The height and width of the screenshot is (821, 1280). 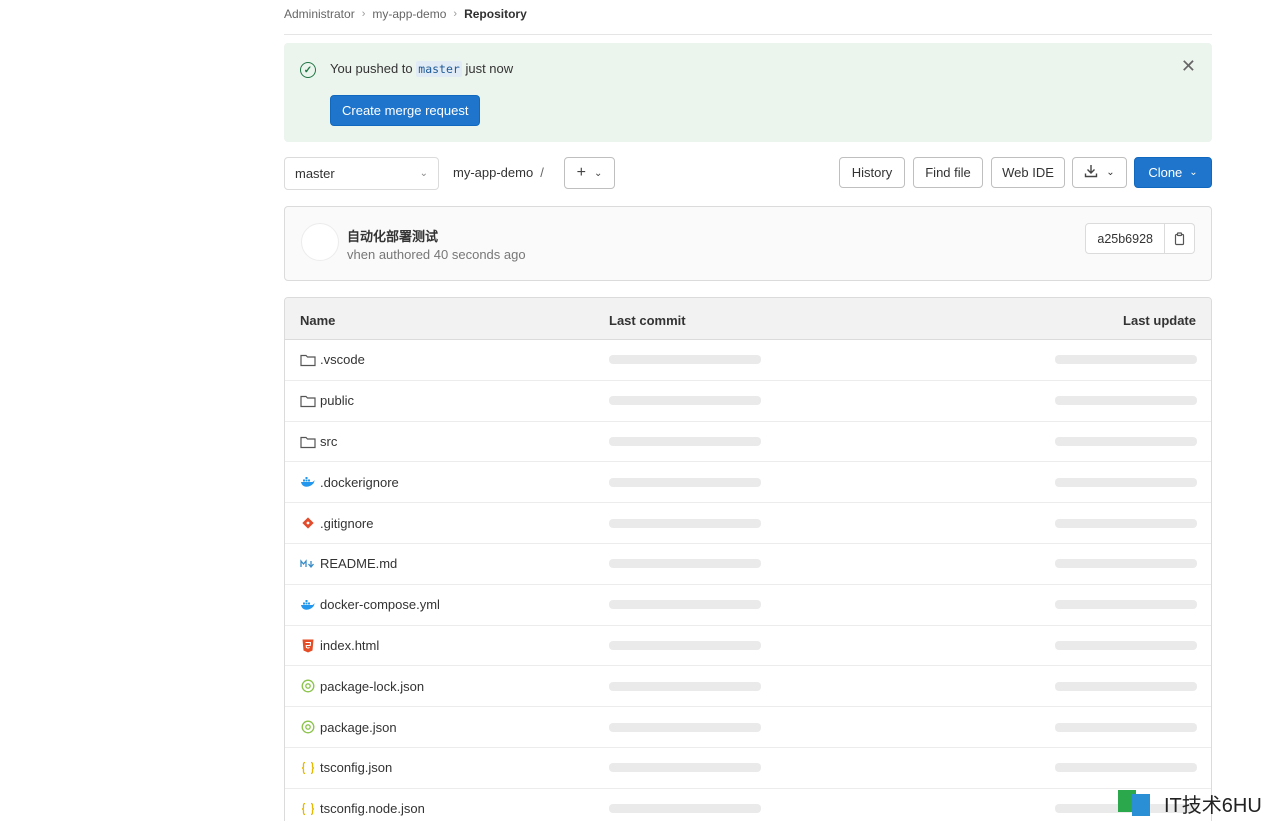 I want to click on table-row: README.md, so click(x=748, y=564).